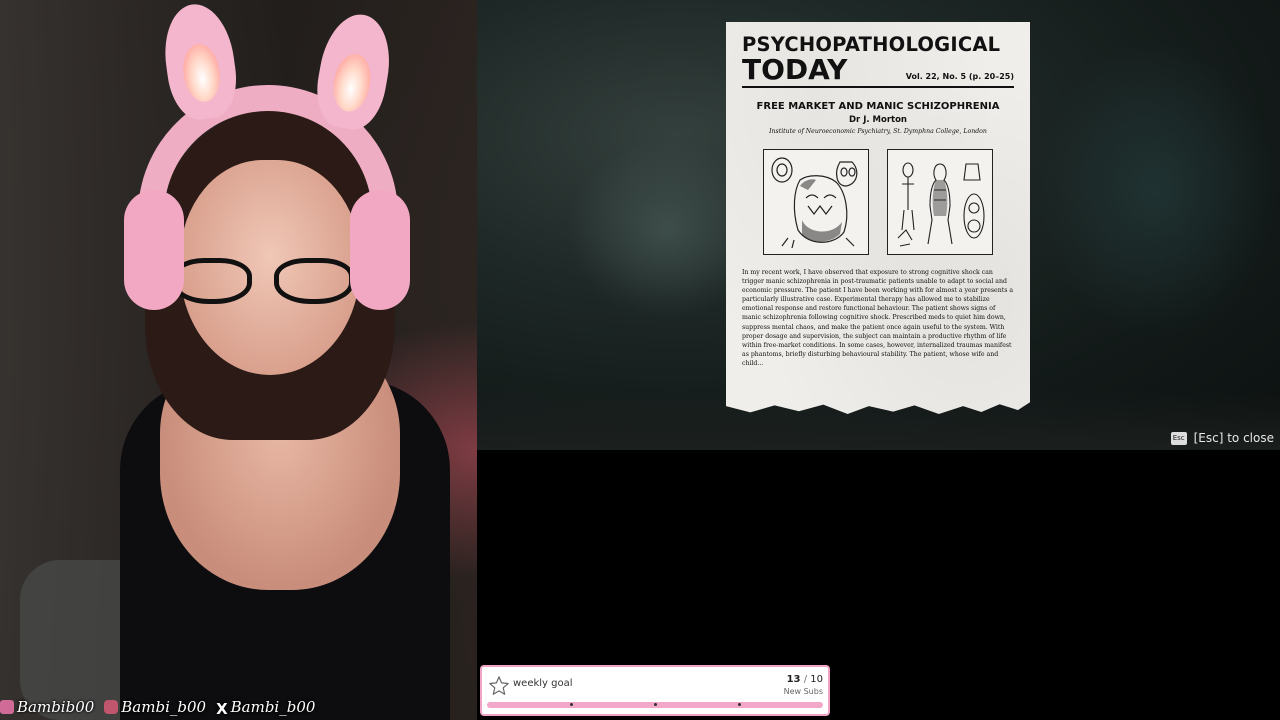 This screenshot has width=1280, height=720. I want to click on social-twitch: Bambib00, so click(47, 707).